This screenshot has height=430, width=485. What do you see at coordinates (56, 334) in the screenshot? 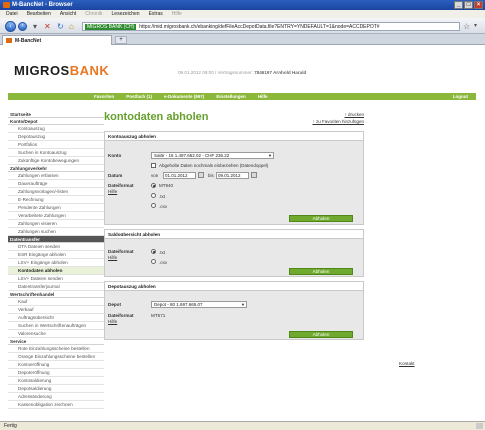
I see `sidebar-item-valorensuche: Valorensuche` at bounding box center [56, 334].